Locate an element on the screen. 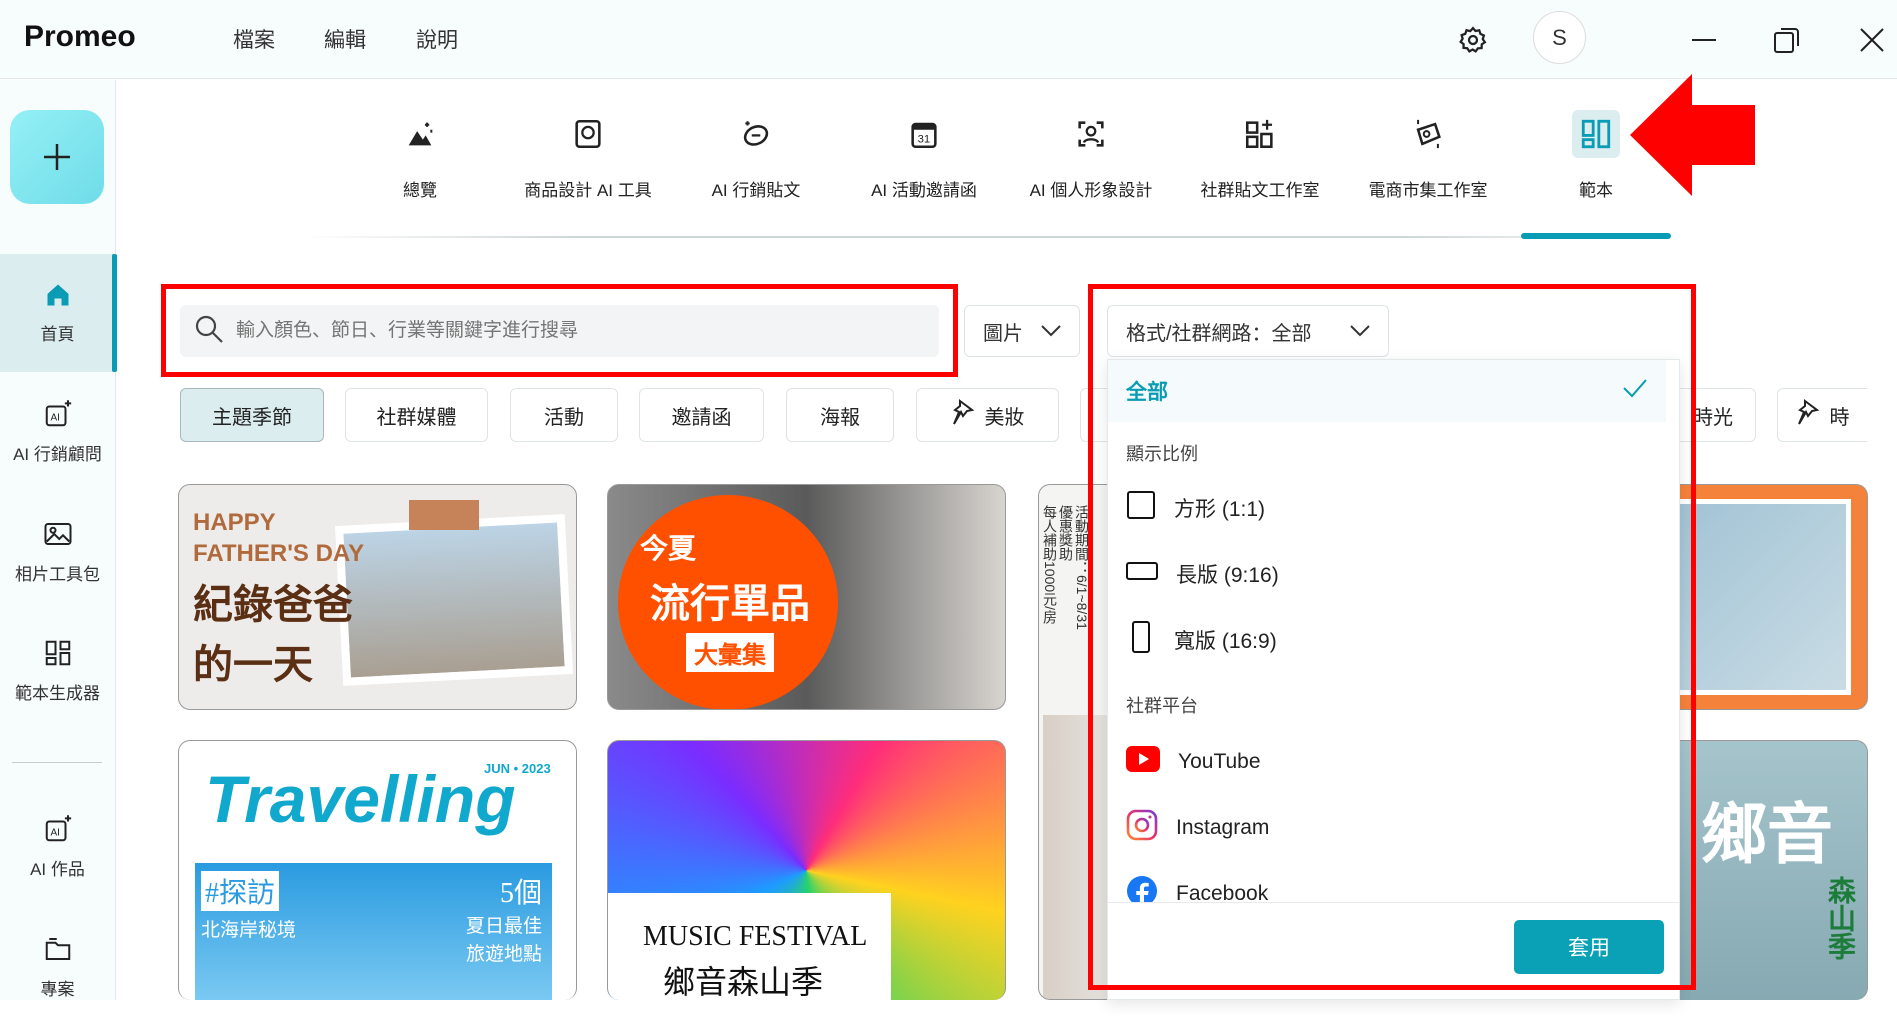 The height and width of the screenshot is (1026, 1897). menu-file: 檔案 is located at coordinates (254, 39).